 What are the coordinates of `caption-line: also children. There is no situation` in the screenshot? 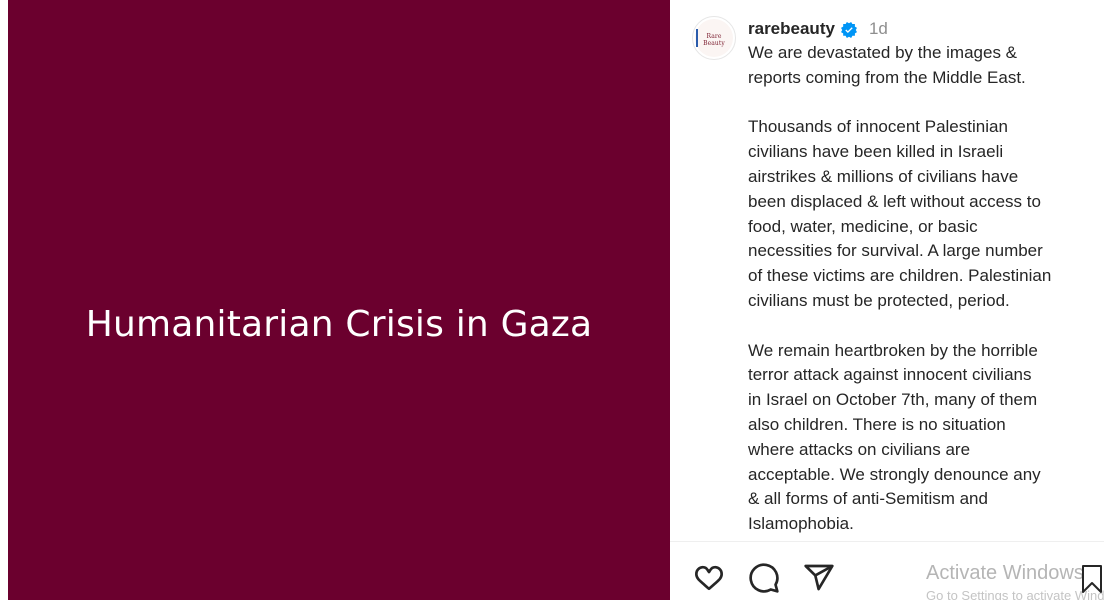 It's located at (877, 424).